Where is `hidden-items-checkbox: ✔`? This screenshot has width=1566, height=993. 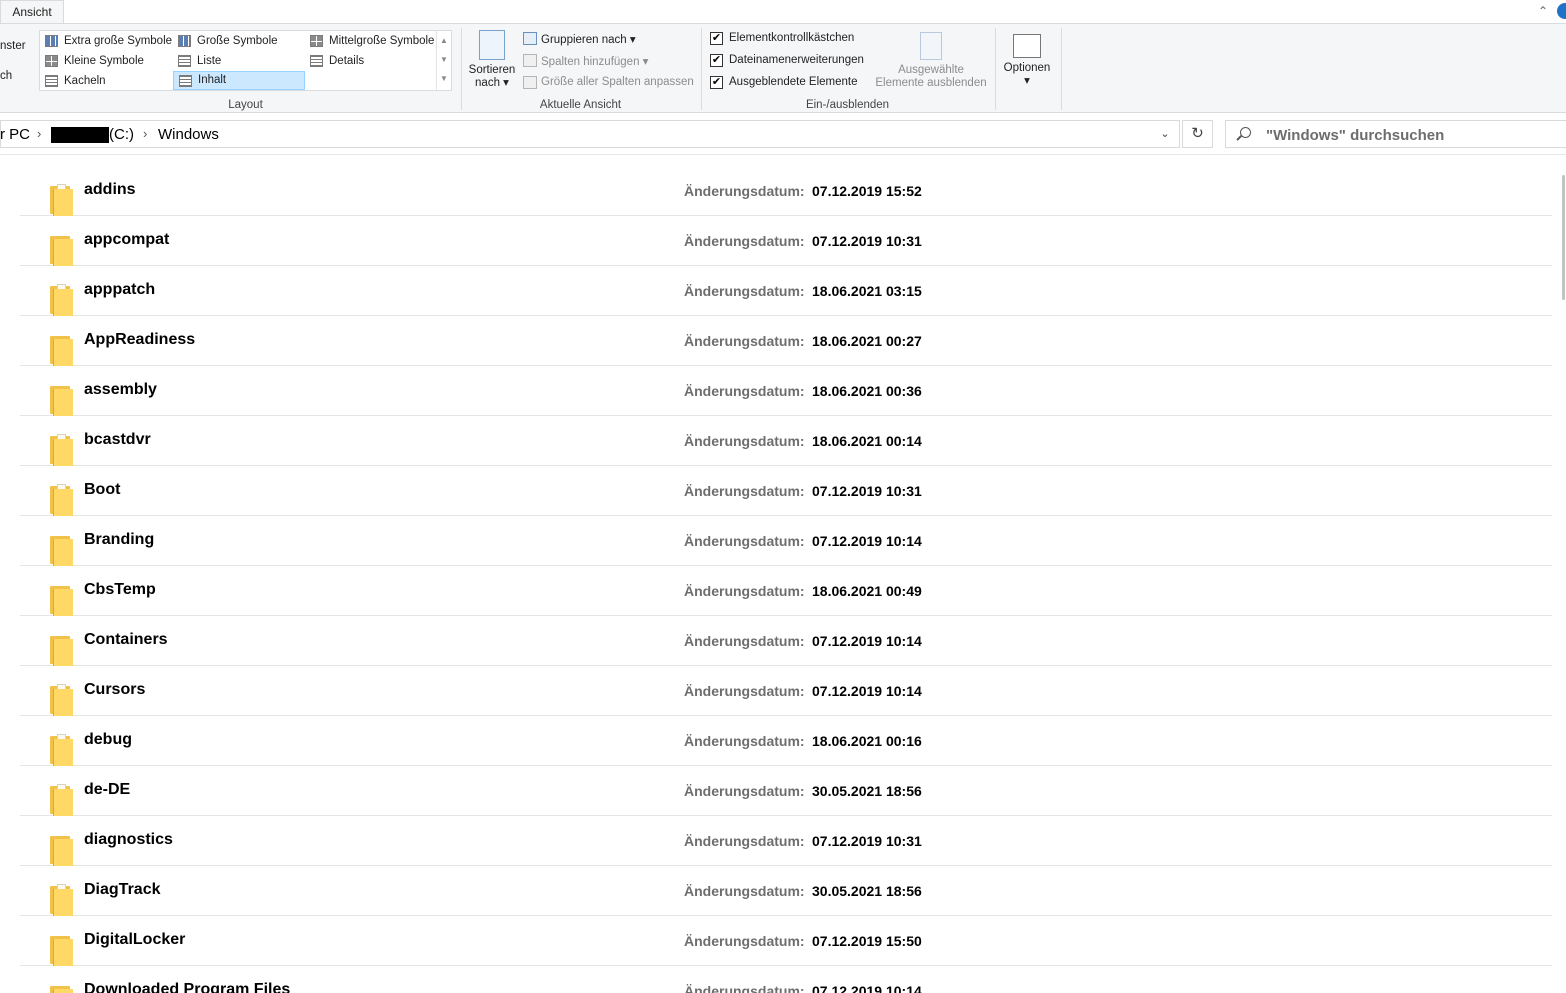
hidden-items-checkbox: ✔ is located at coordinates (716, 82).